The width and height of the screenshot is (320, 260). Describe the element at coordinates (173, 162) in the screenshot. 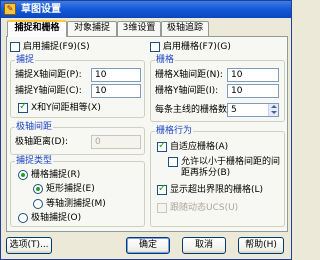

I see `subdivide-checkbox` at that location.